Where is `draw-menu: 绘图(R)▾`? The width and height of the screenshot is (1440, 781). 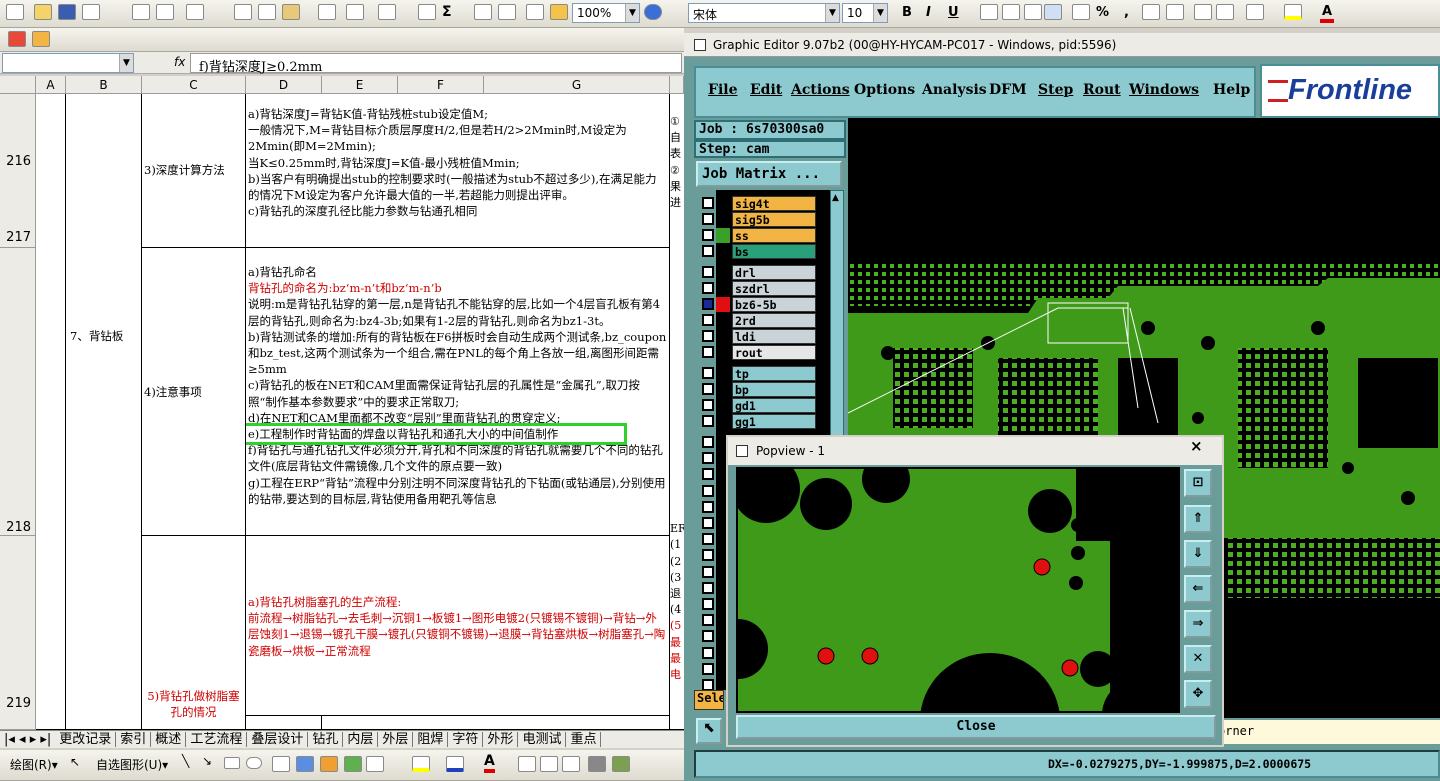
draw-menu: 绘图(R)▾ is located at coordinates (34, 764).